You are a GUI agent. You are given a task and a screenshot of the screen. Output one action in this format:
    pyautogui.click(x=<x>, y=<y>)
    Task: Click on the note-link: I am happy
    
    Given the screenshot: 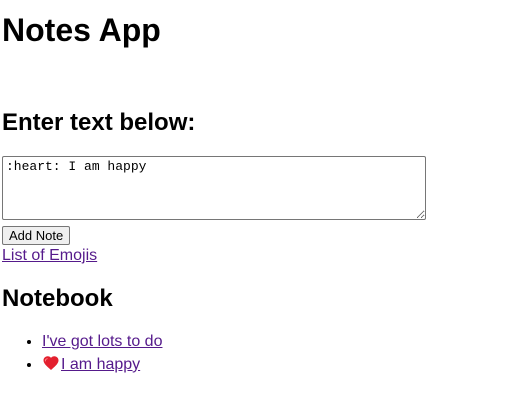 What is the action you would take?
    pyautogui.click(x=91, y=364)
    